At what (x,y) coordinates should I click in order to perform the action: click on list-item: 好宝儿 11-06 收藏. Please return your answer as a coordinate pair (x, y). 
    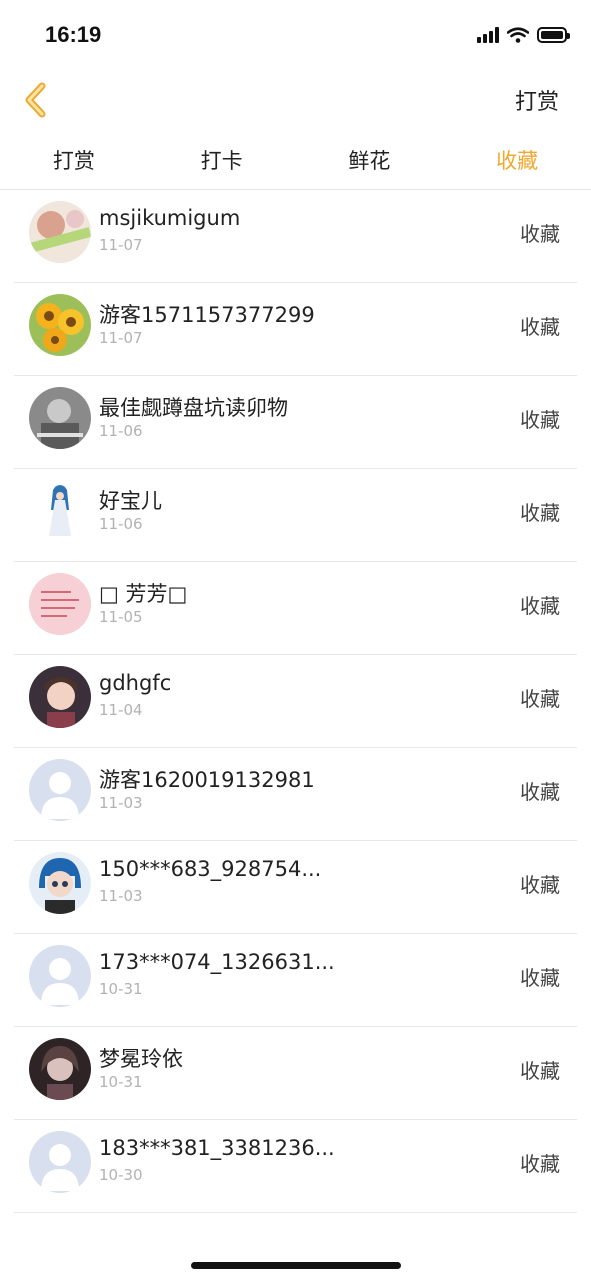
    Looking at the image, I should click on (295, 515).